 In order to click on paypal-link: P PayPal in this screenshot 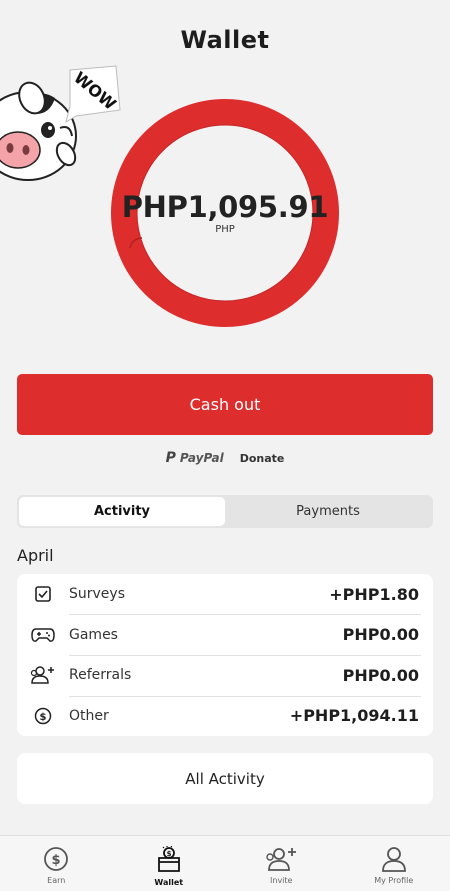, I will do `click(195, 458)`.